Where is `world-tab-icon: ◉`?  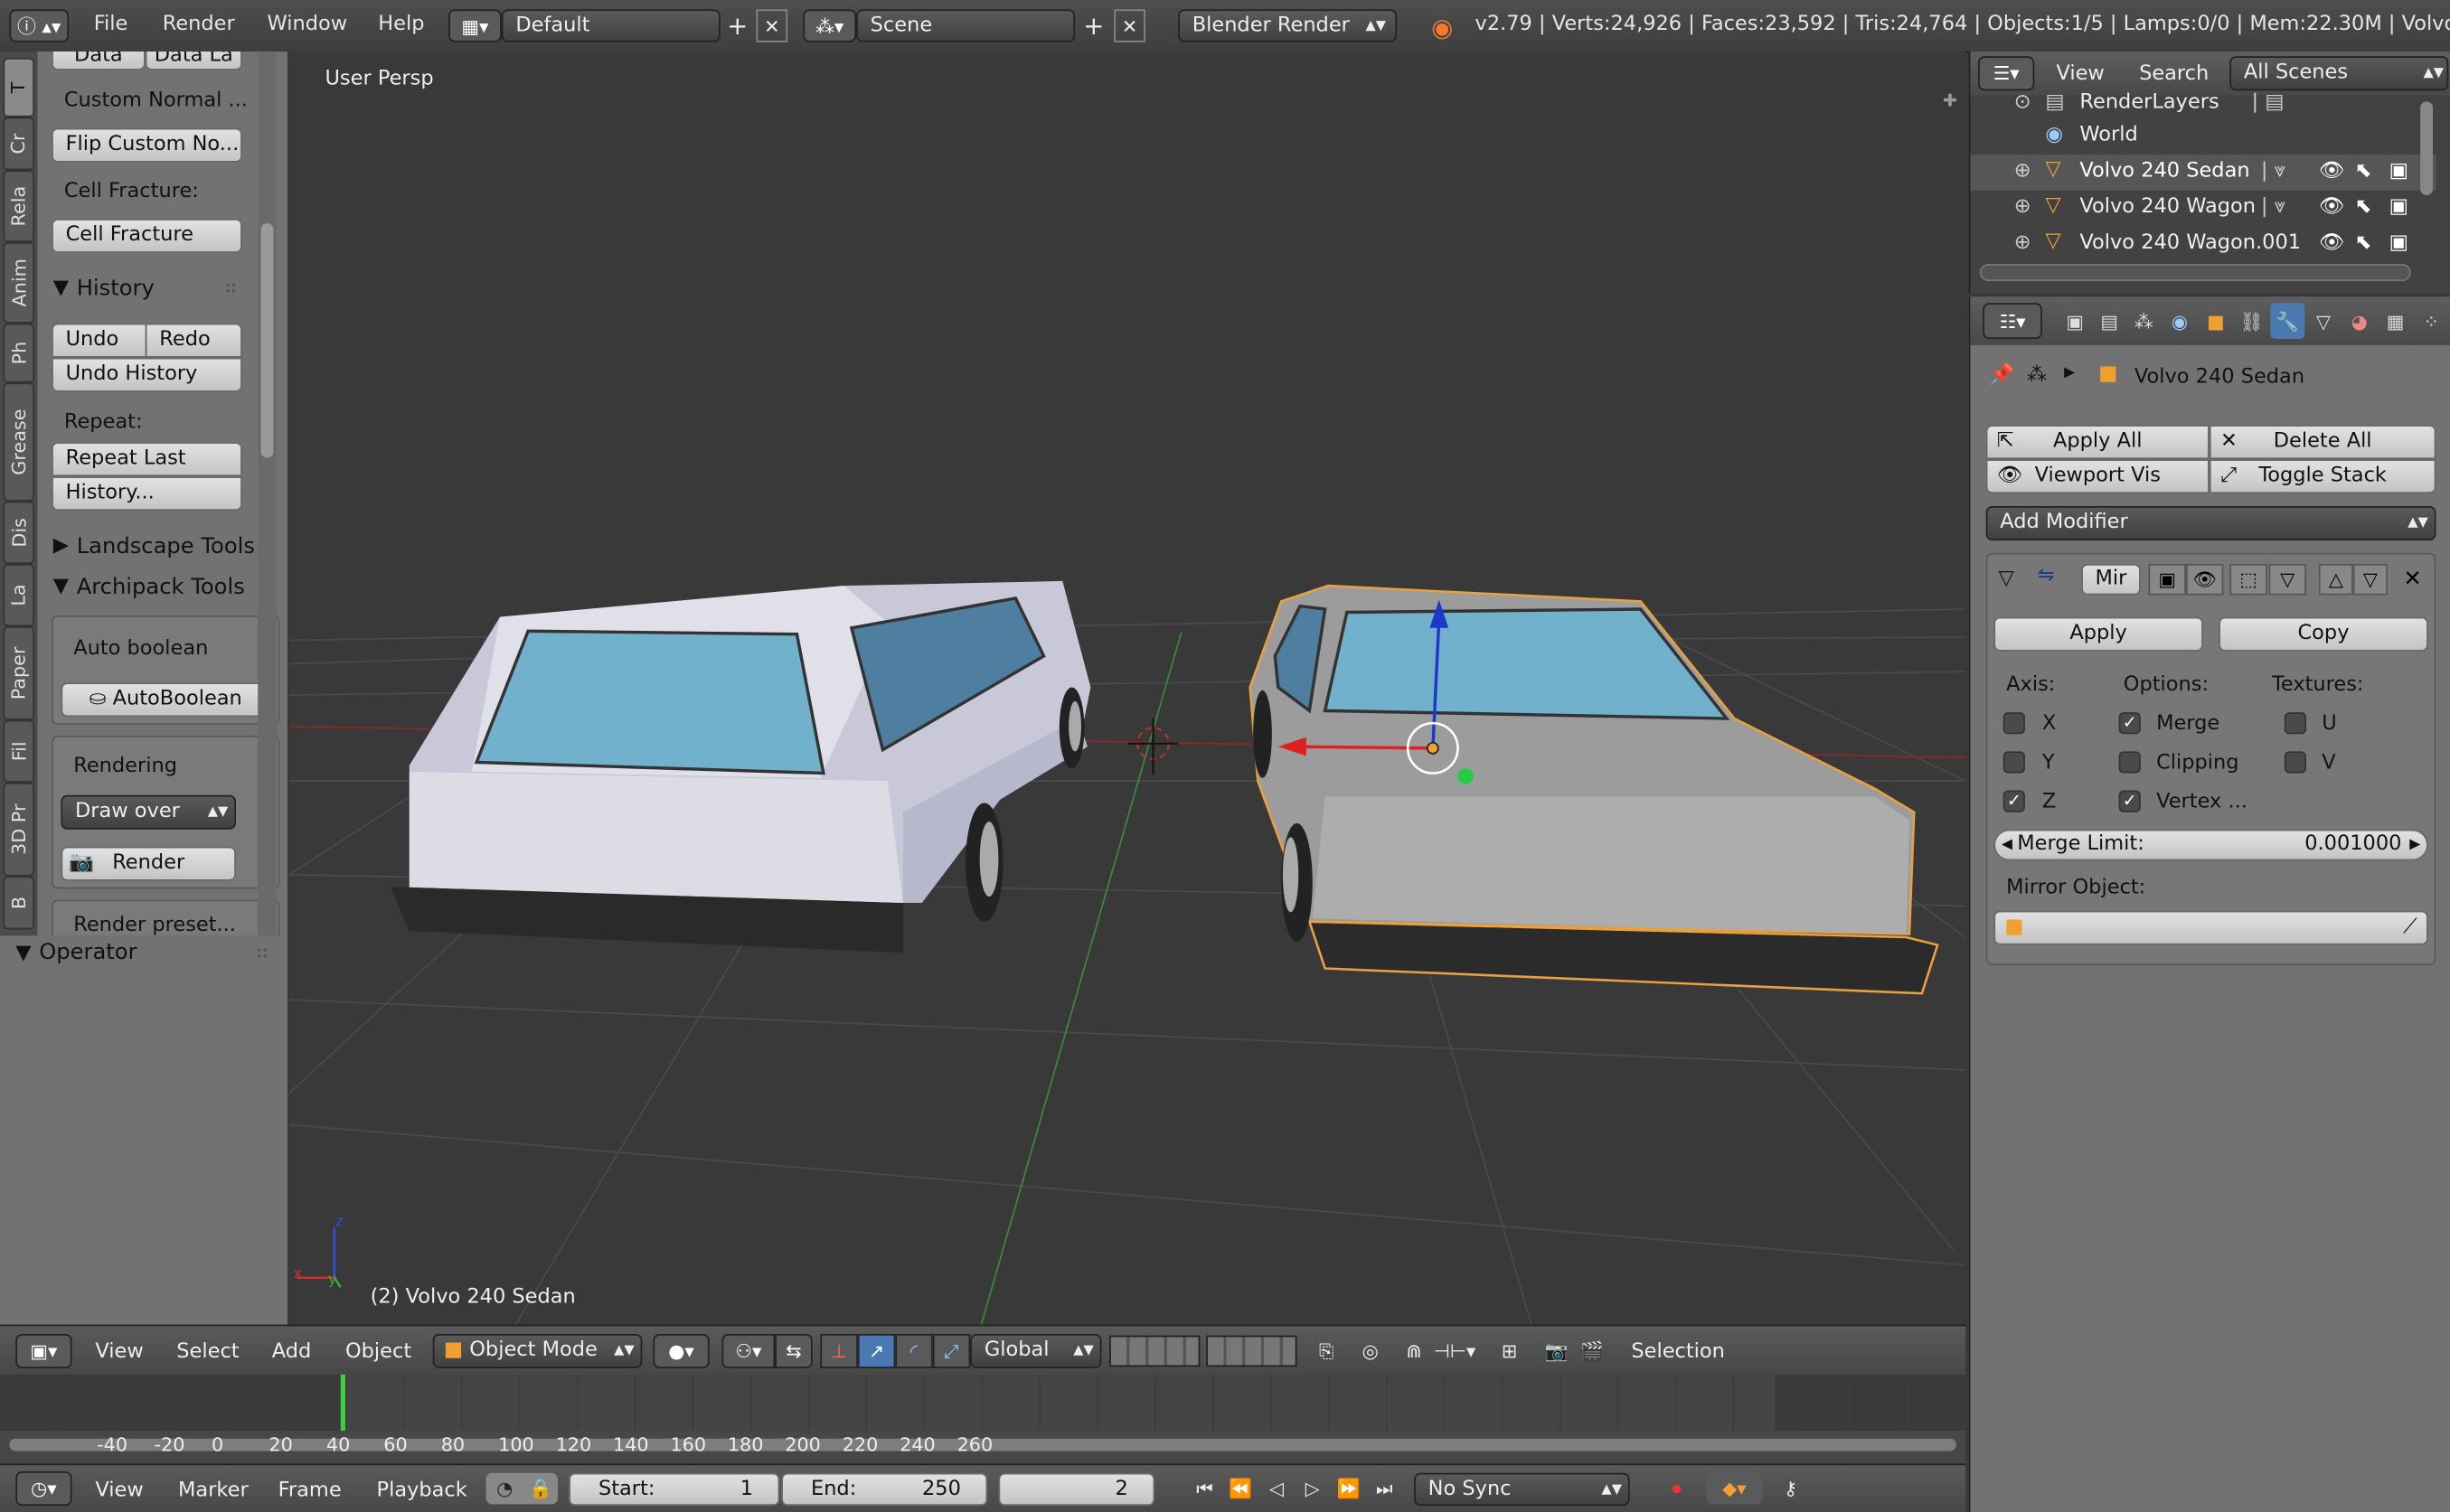 world-tab-icon: ◉ is located at coordinates (2180, 321).